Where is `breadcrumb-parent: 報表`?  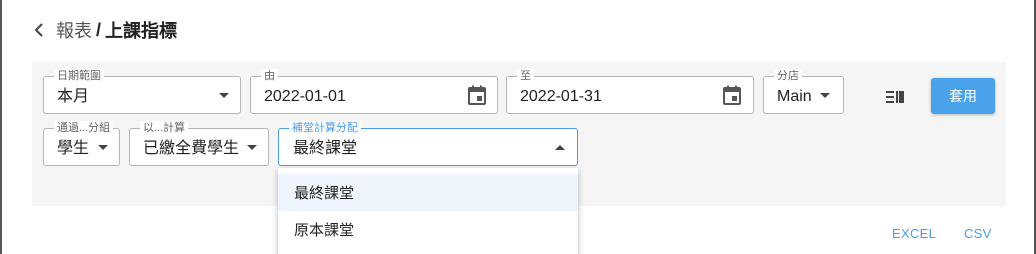
breadcrumb-parent: 報表 is located at coordinates (74, 30).